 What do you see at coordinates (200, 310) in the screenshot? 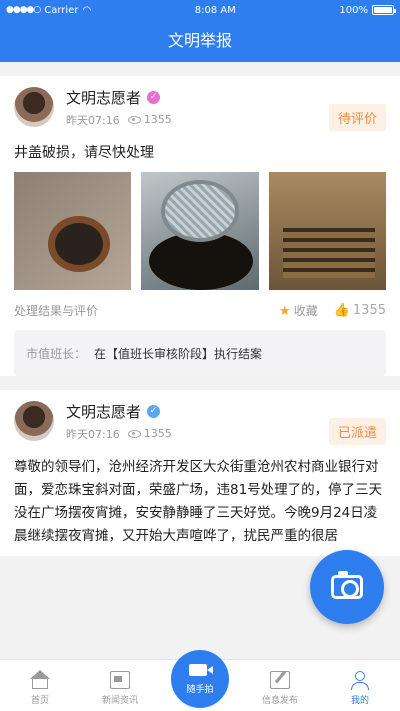
I see `result-row: 处理结果与评价 ★ 收藏 👍 1355` at bounding box center [200, 310].